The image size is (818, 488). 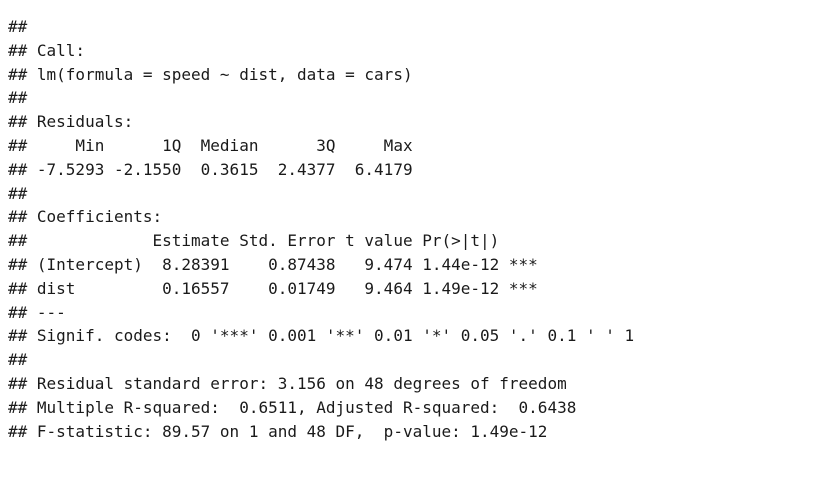 What do you see at coordinates (85, 217) in the screenshot?
I see `coefficients-header: ## Coefficients:` at bounding box center [85, 217].